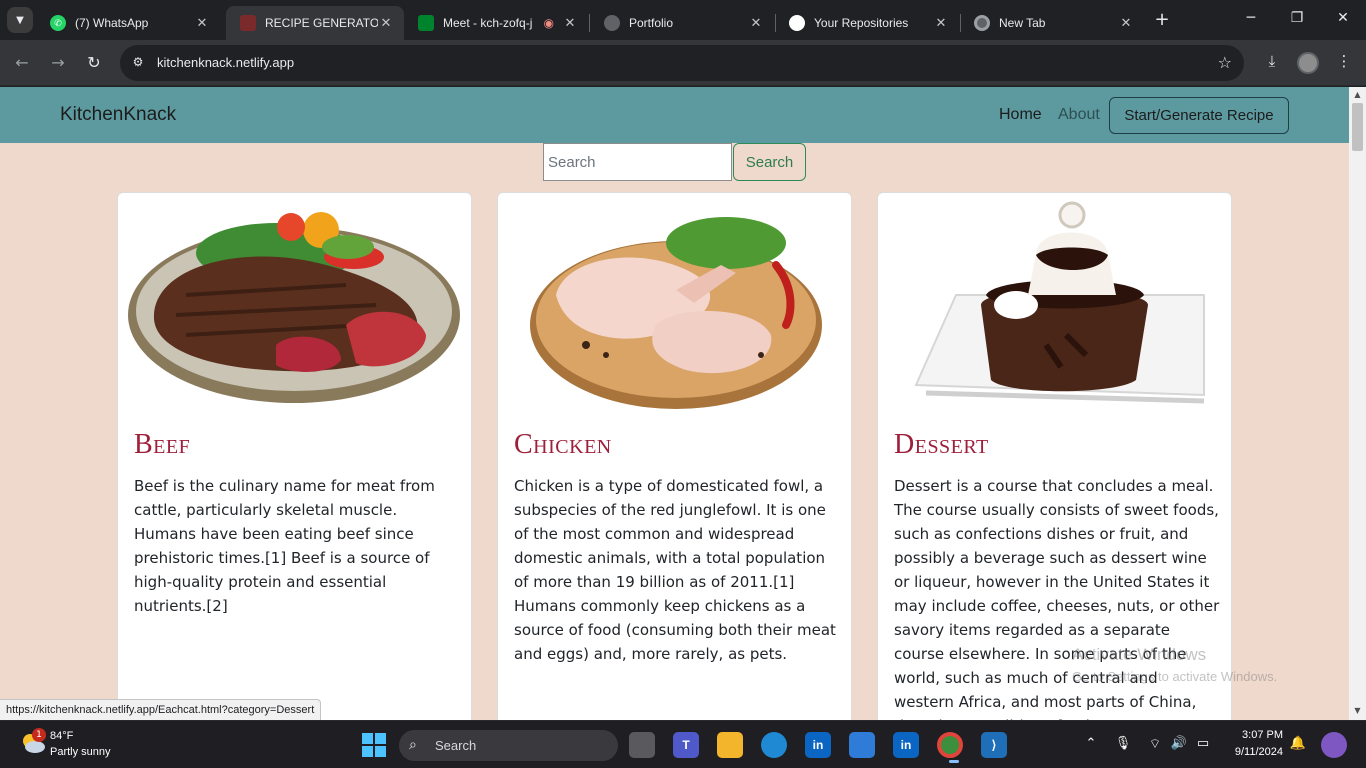 This screenshot has height=768, width=1366. Describe the element at coordinates (508, 745) in the screenshot. I see `taskbar-search: ⌕ Search` at that location.